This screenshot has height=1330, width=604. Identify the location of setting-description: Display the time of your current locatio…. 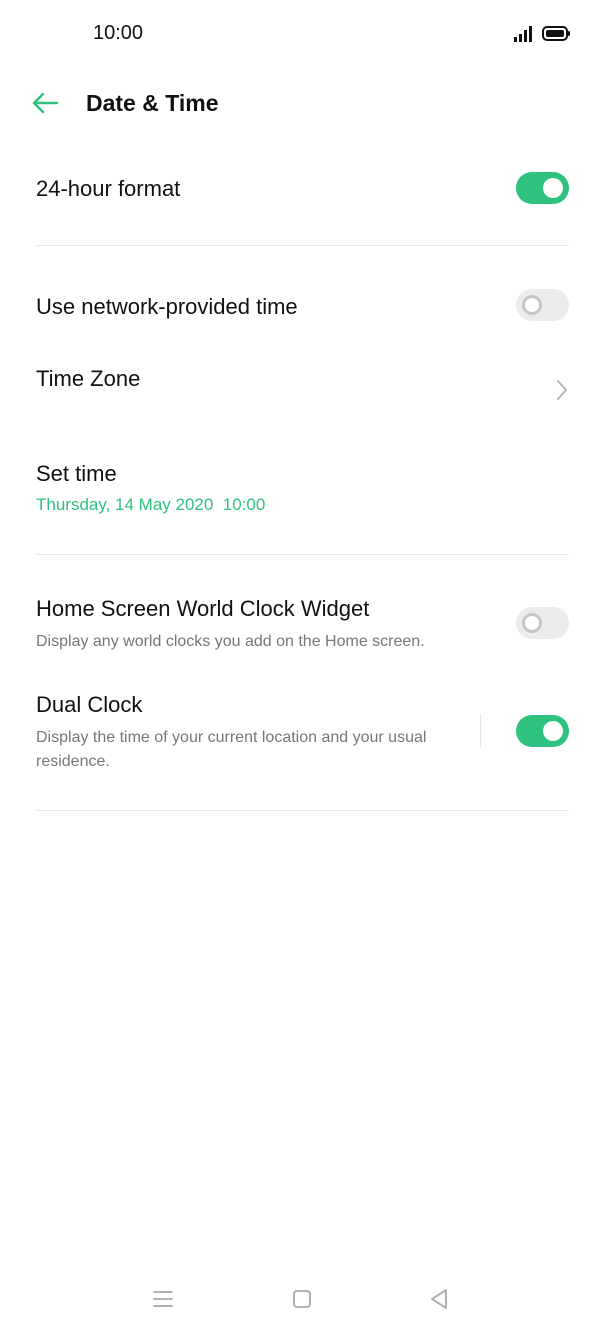
(231, 749).